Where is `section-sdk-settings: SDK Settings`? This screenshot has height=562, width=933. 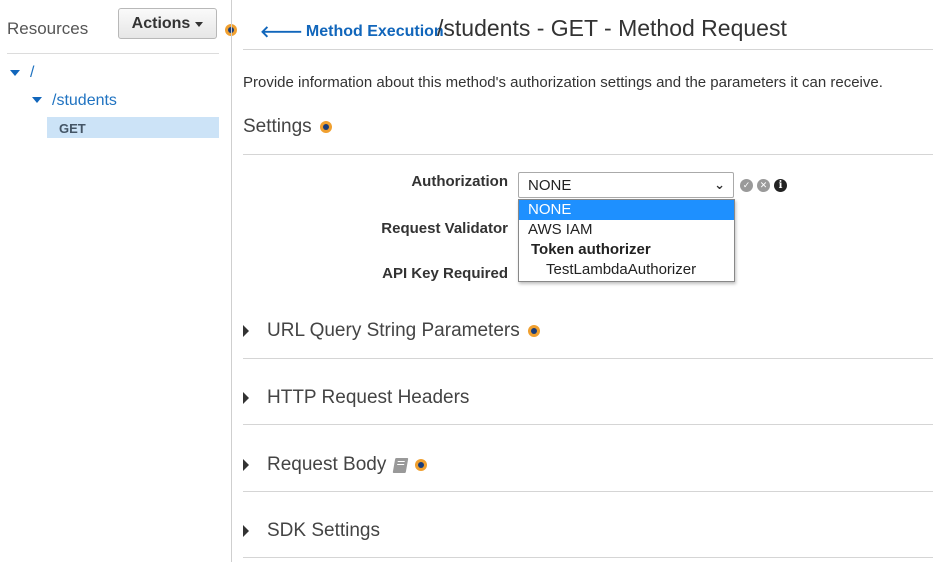 section-sdk-settings: SDK Settings is located at coordinates (311, 531).